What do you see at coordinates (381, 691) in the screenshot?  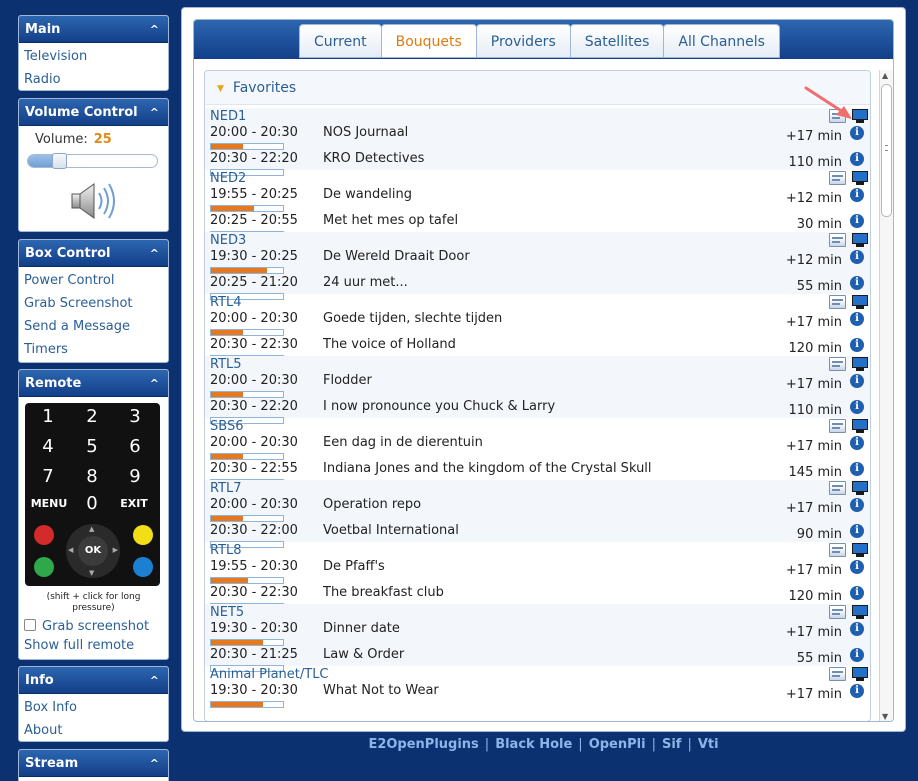 I see `event-title: What Not to Wear` at bounding box center [381, 691].